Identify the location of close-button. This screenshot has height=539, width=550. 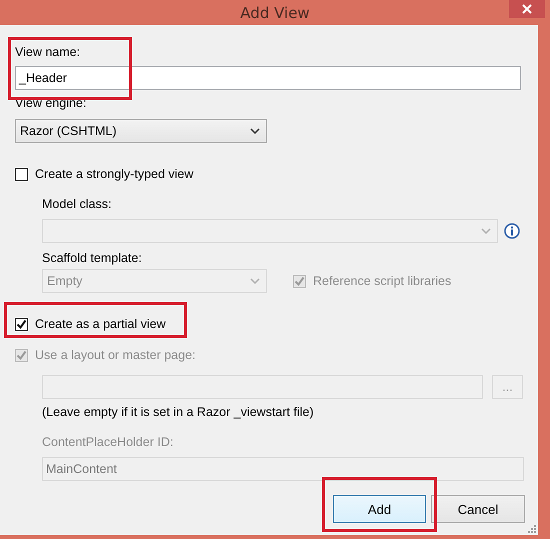
(527, 9).